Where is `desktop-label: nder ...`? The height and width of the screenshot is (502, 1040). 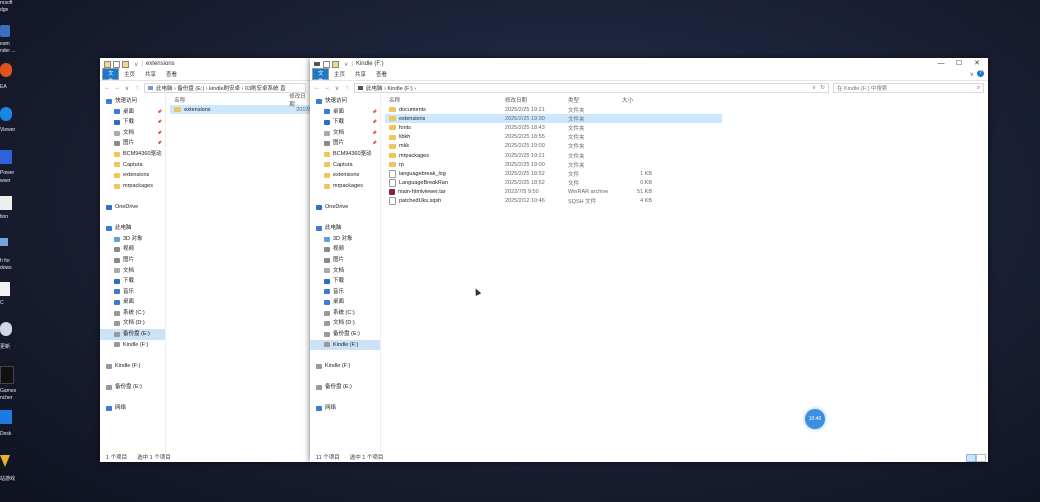 desktop-label: nder ... is located at coordinates (8, 51).